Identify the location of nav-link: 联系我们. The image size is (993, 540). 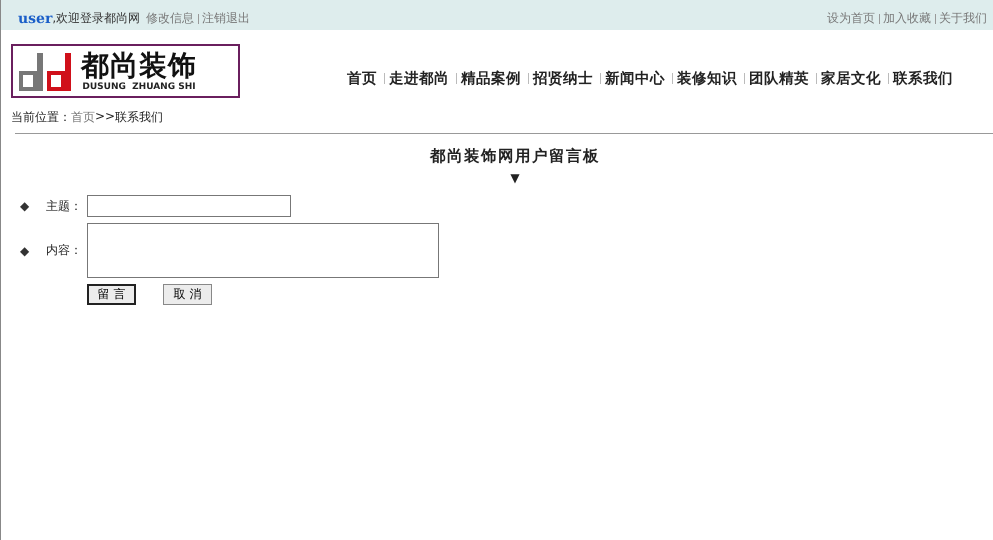
(923, 78).